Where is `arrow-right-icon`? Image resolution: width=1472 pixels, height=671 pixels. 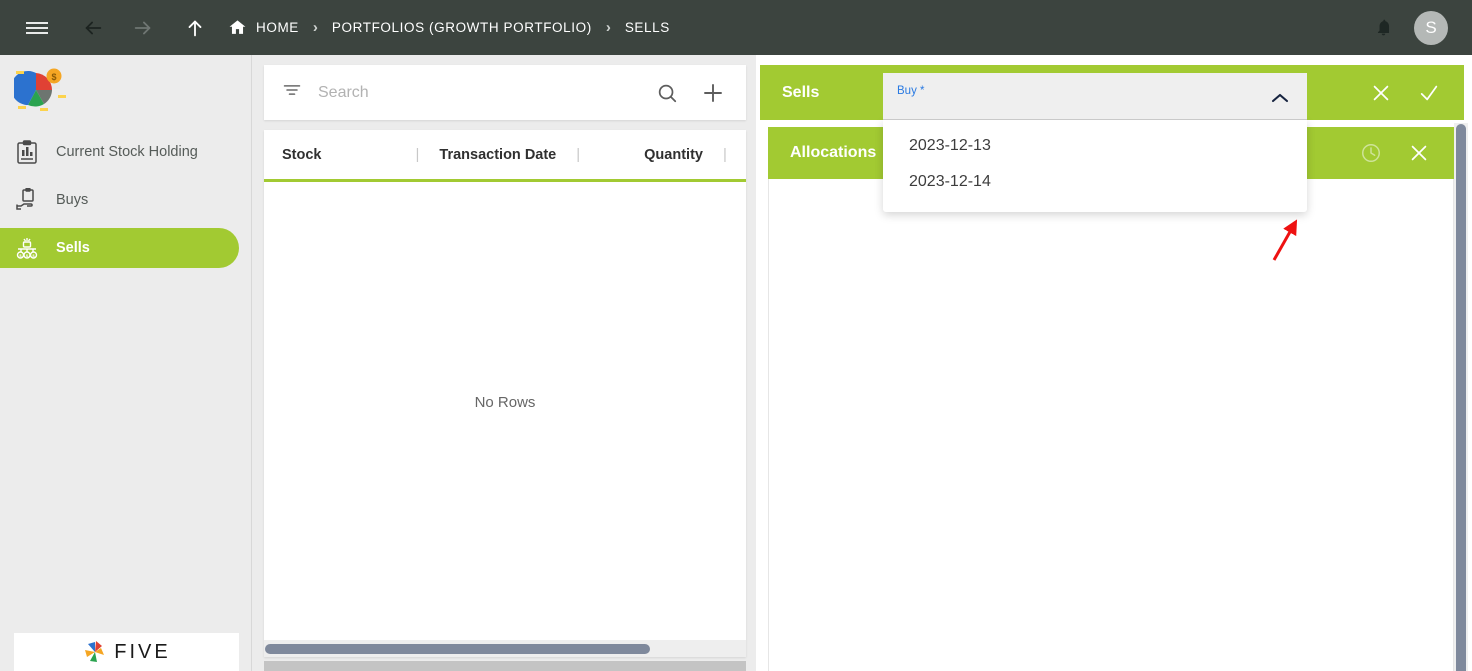 arrow-right-icon is located at coordinates (143, 28).